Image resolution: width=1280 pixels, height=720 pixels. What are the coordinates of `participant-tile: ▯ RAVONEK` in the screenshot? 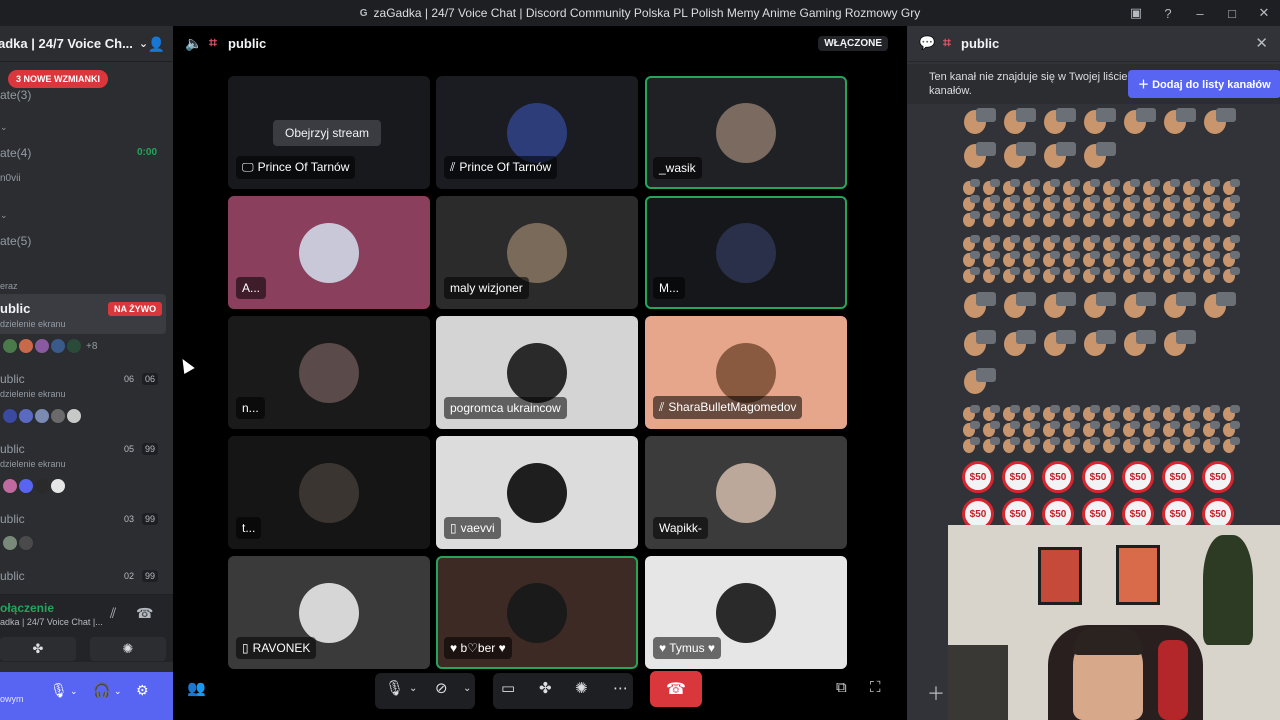 It's located at (329, 612).